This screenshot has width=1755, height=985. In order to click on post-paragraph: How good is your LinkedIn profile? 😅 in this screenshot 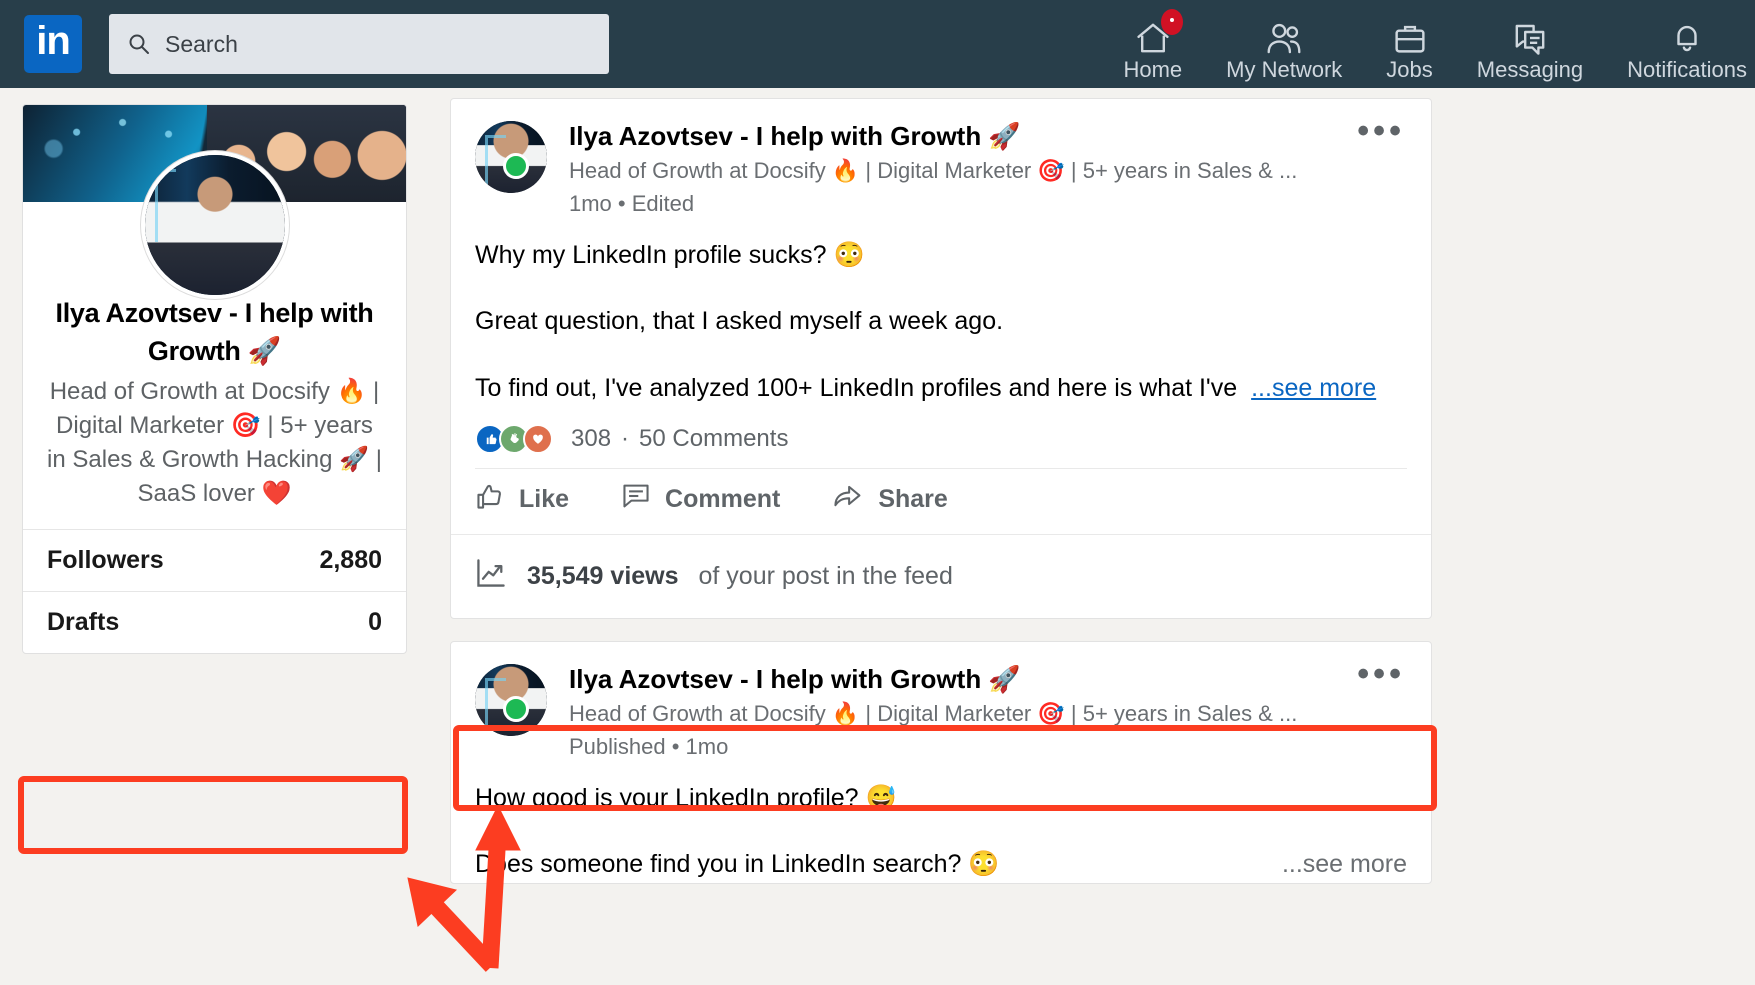, I will do `click(686, 798)`.